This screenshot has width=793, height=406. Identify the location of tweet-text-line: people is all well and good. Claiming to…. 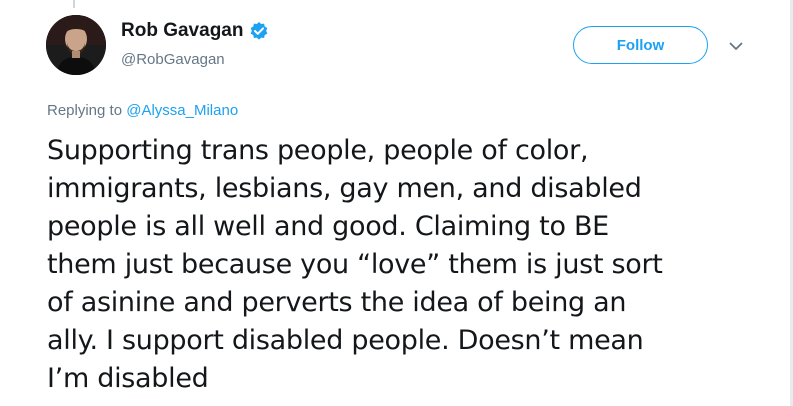
(328, 226).